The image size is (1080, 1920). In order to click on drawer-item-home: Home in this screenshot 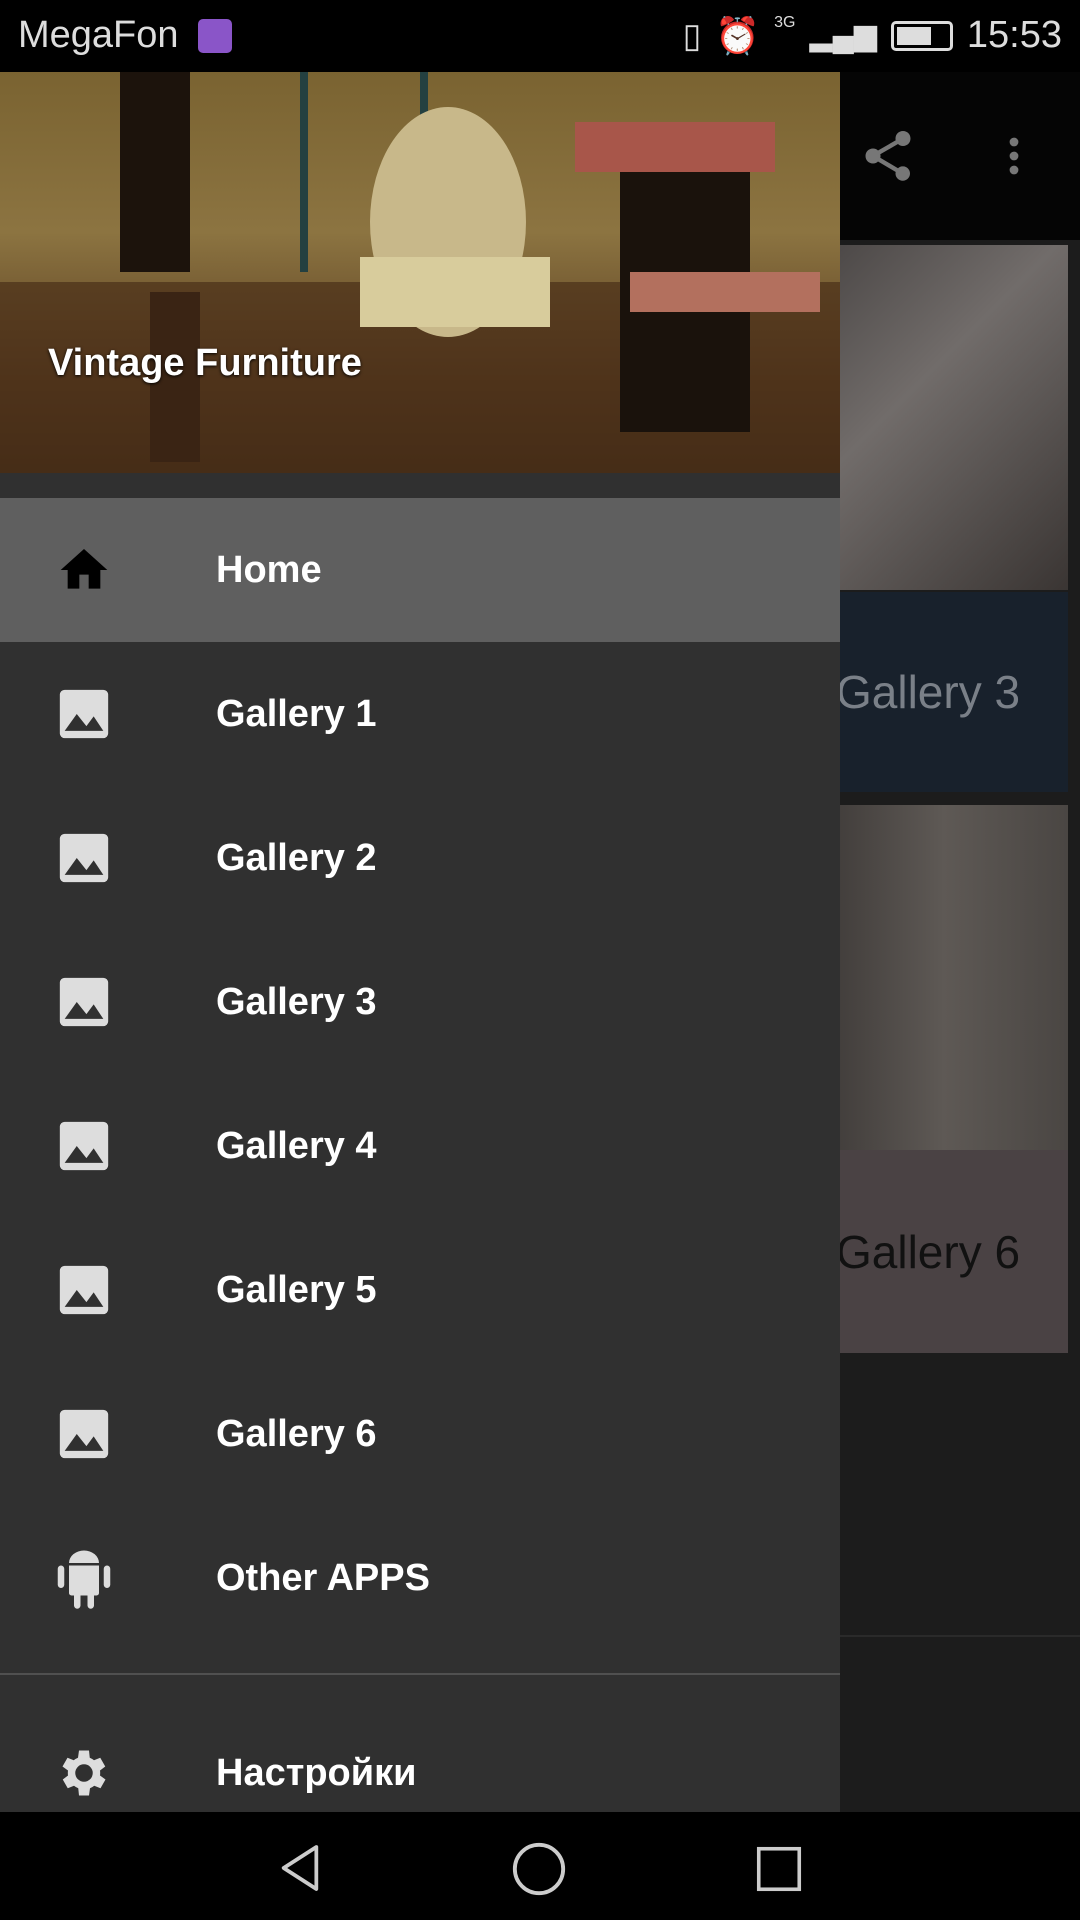, I will do `click(420, 570)`.